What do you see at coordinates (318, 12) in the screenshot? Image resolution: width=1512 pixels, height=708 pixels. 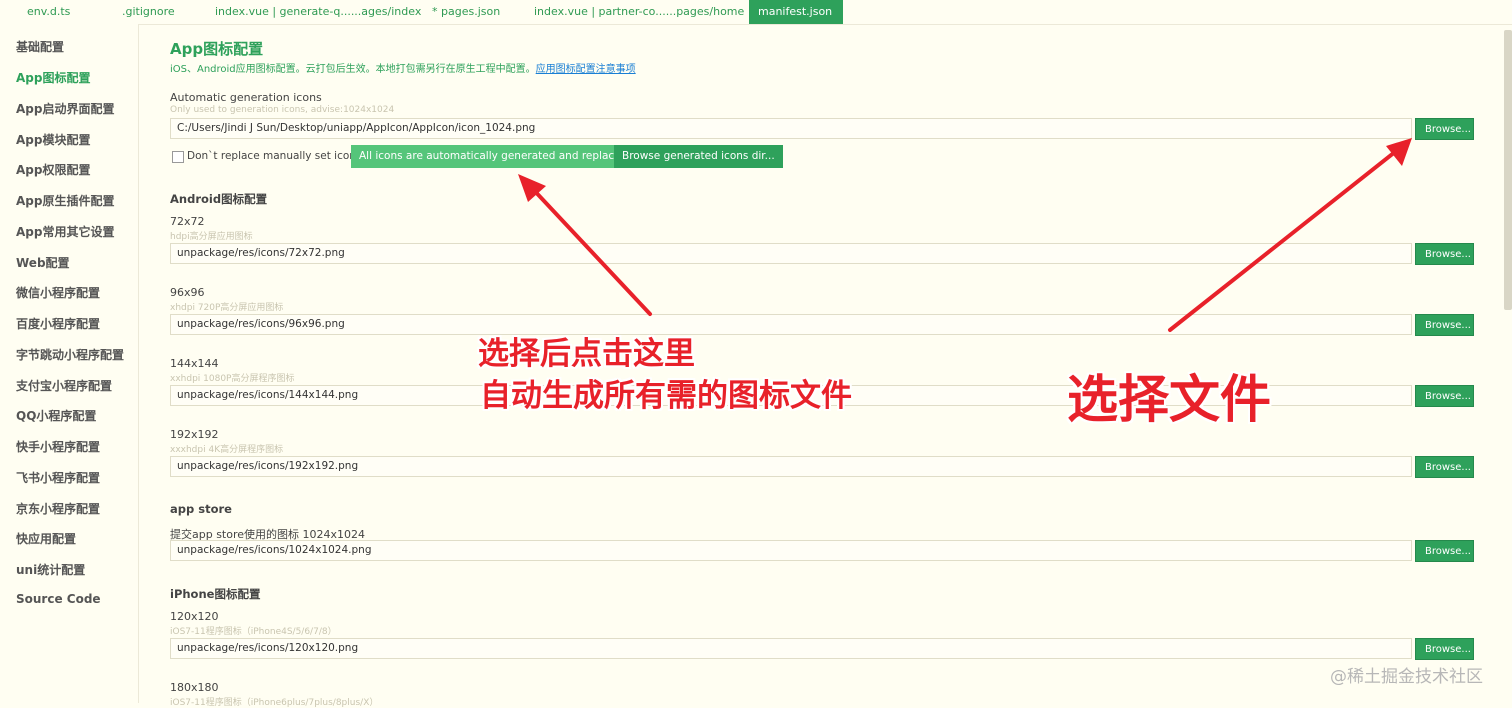 I see `tab-index-vue-generate: index.vue | generate-q......ages/index` at bounding box center [318, 12].